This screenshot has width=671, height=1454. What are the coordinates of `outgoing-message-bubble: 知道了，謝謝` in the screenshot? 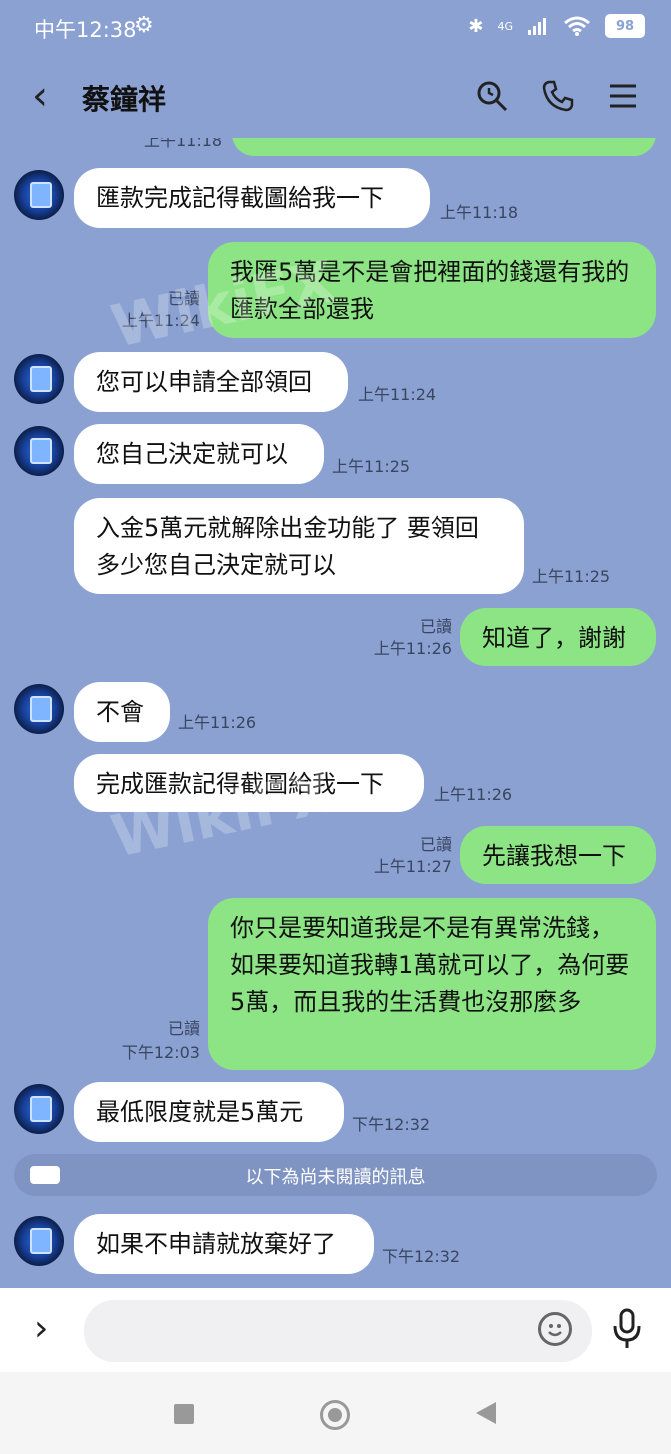 It's located at (558, 637).